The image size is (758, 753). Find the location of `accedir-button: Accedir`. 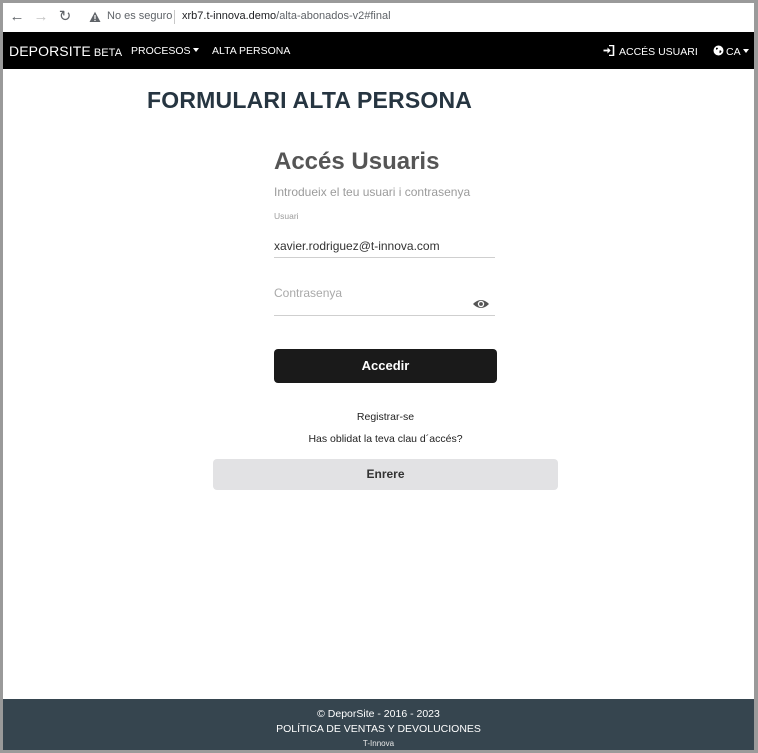

accedir-button: Accedir is located at coordinates (385, 366).